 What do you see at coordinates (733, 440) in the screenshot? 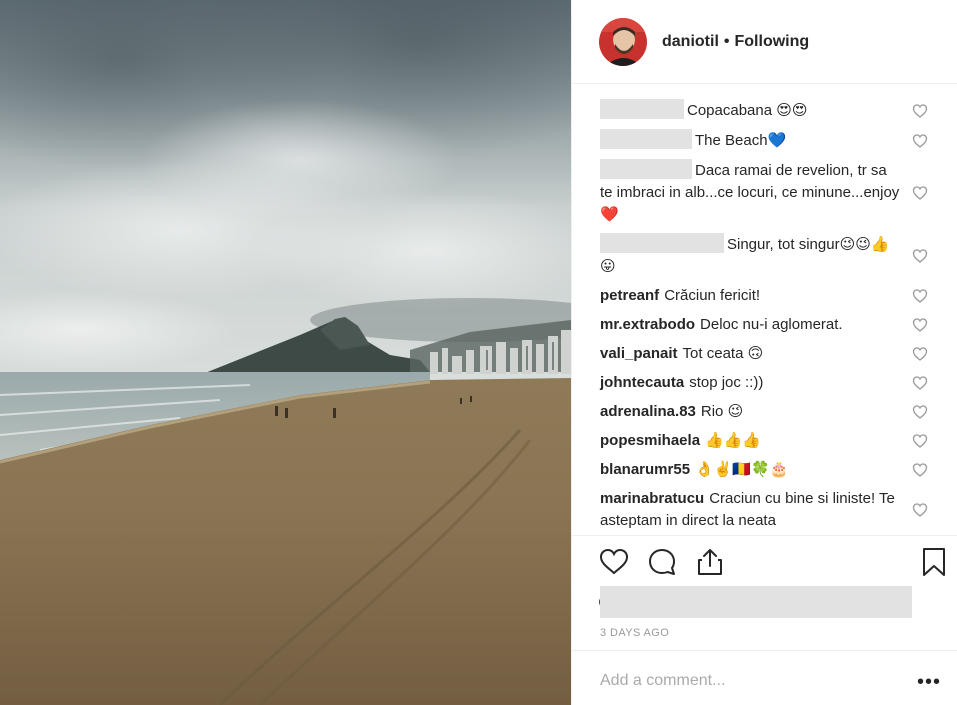
I see `comment-text: 👍👍👍` at bounding box center [733, 440].